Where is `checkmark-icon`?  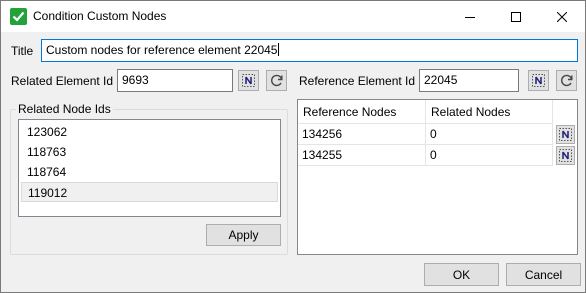
checkmark-icon is located at coordinates (18, 16).